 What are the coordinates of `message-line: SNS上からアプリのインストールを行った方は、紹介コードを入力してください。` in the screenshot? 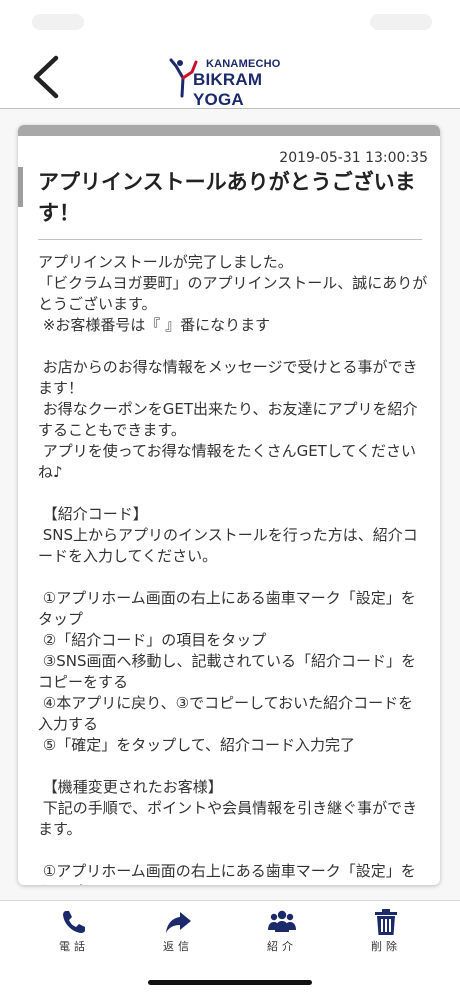 It's located at (228, 545).